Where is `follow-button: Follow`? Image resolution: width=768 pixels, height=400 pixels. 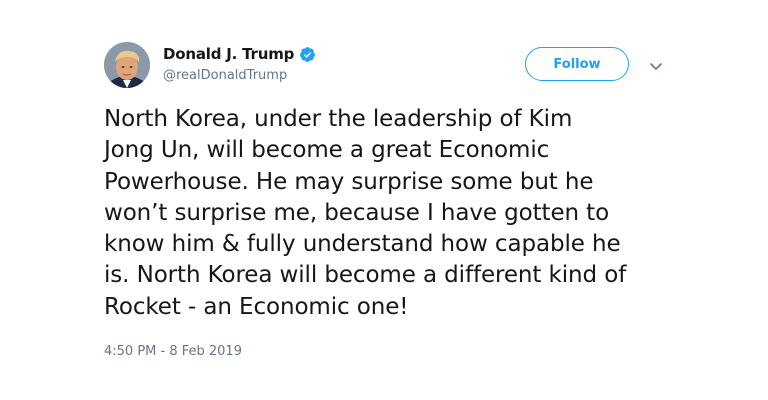 follow-button: Follow is located at coordinates (577, 64).